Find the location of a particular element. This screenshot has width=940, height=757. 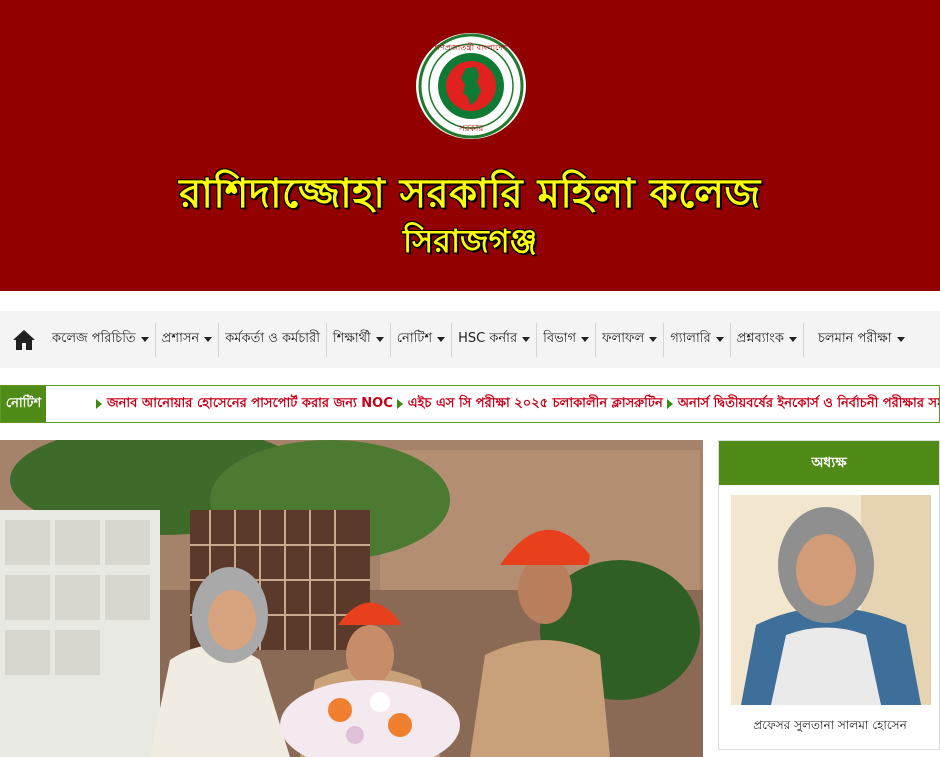

principal-name: প্রফেসর সুলতানা সালমা হোসেন is located at coordinates (830, 725).